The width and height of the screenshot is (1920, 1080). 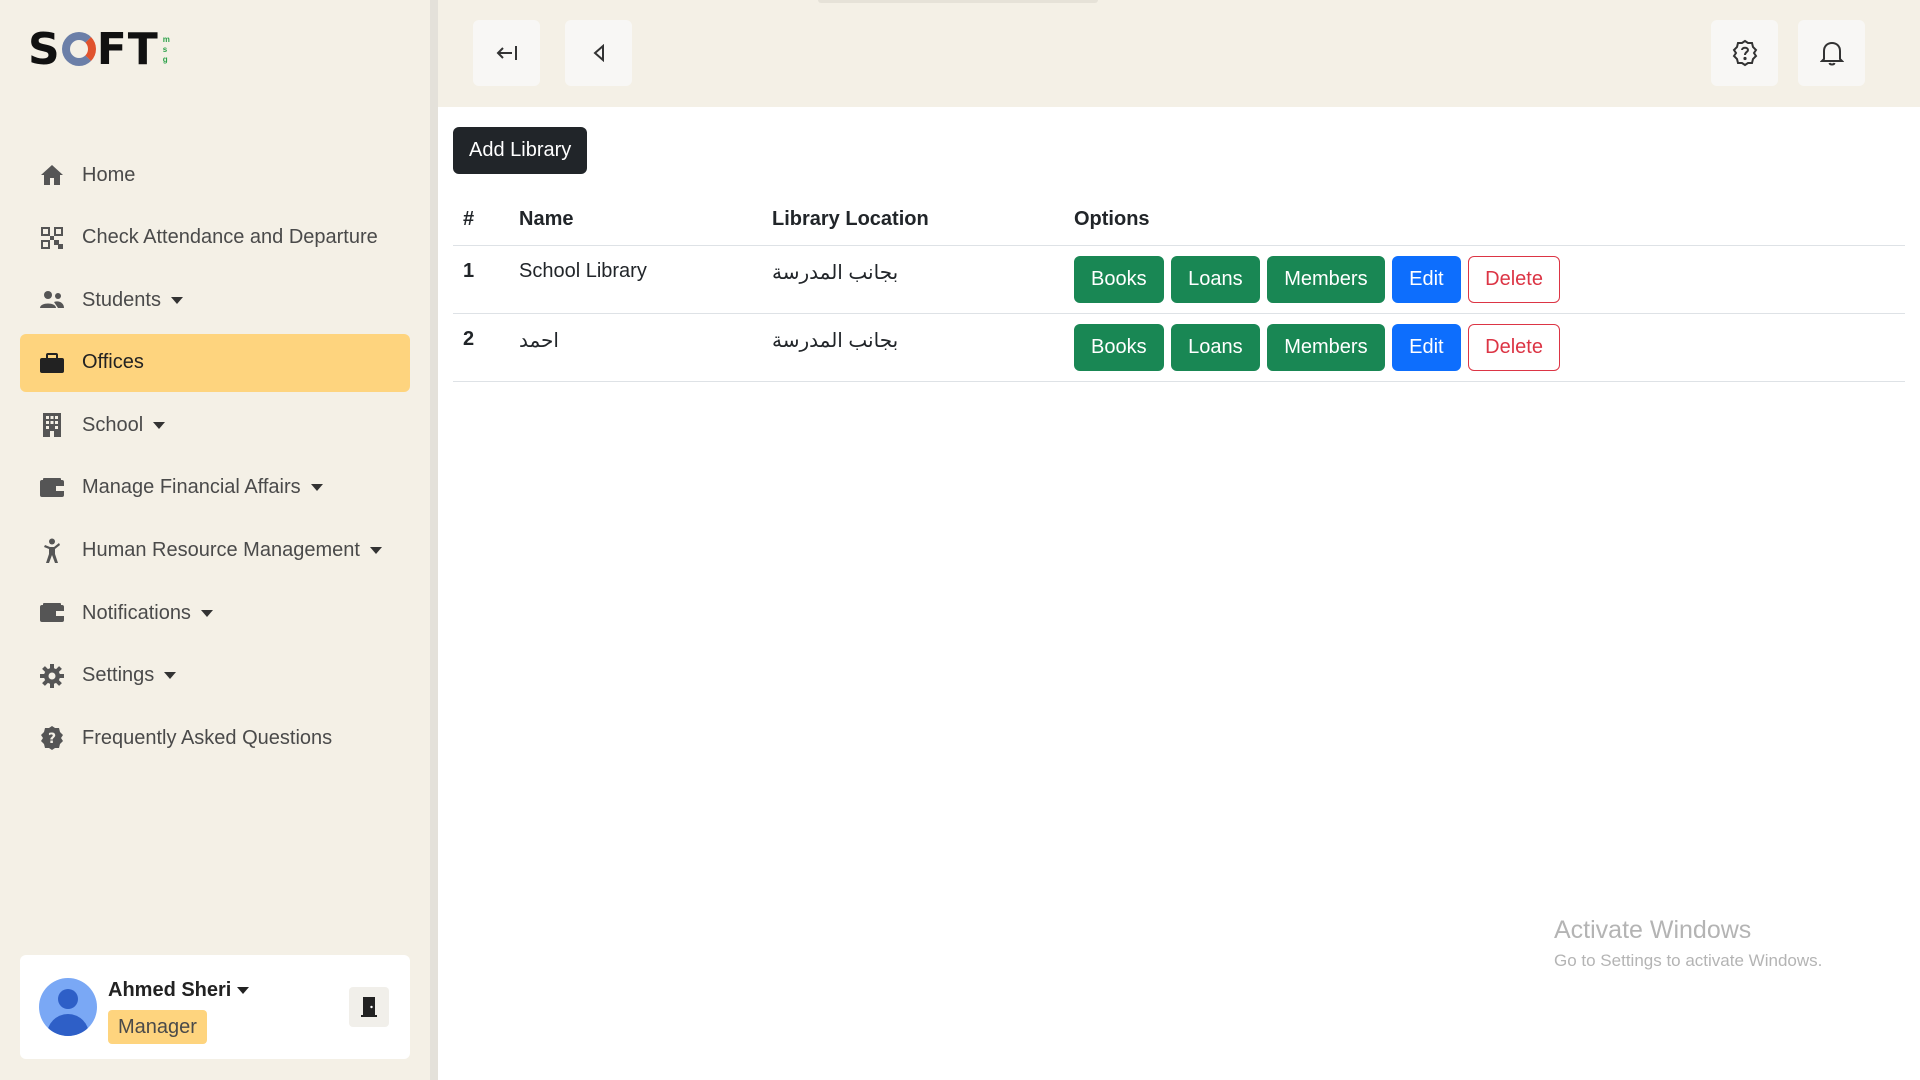 I want to click on users-icon, so click(x=52, y=300).